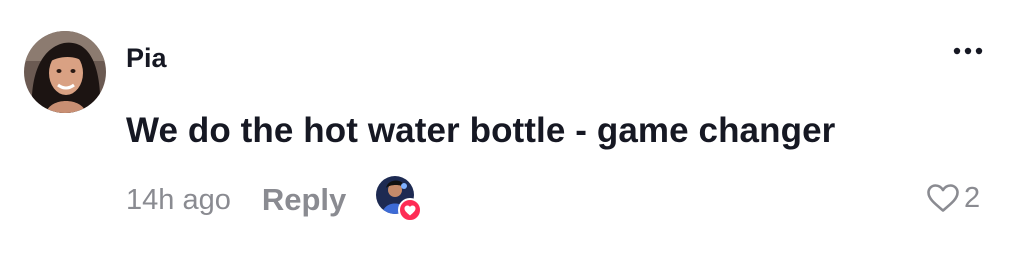 The height and width of the screenshot is (272, 1024). What do you see at coordinates (410, 210) in the screenshot?
I see `heart-filled-icon` at bounding box center [410, 210].